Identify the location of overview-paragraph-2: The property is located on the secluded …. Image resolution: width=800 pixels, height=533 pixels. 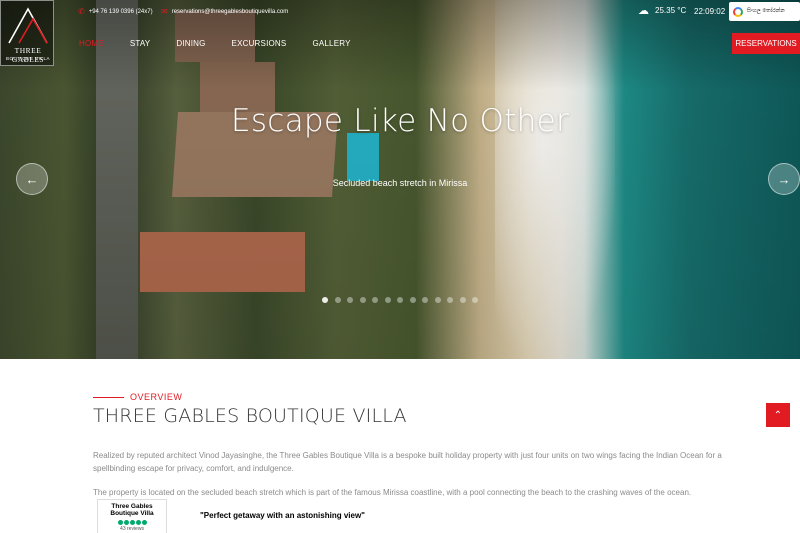
(392, 492).